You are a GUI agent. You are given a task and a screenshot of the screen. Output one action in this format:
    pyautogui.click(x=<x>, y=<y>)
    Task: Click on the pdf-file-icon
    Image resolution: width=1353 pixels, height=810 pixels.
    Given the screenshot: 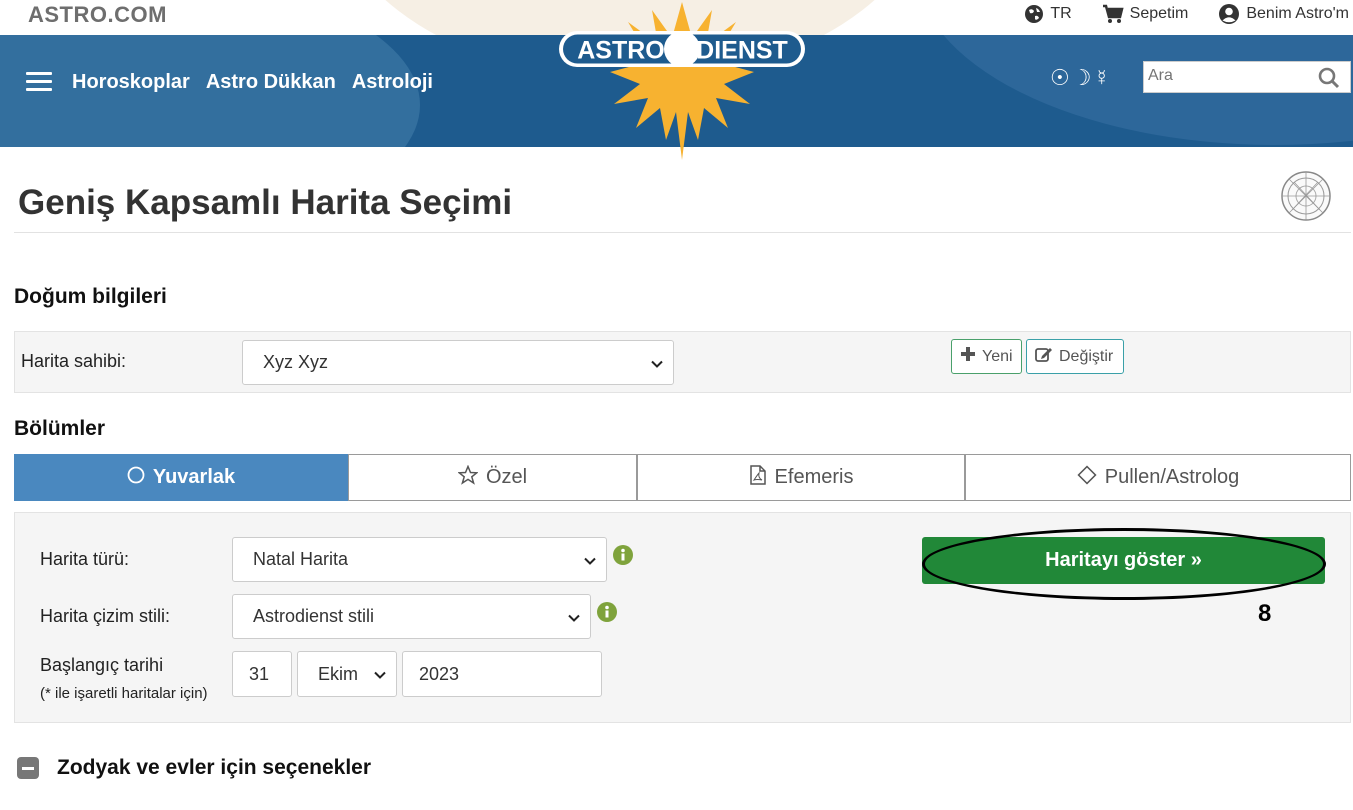 What is the action you would take?
    pyautogui.click(x=758, y=477)
    